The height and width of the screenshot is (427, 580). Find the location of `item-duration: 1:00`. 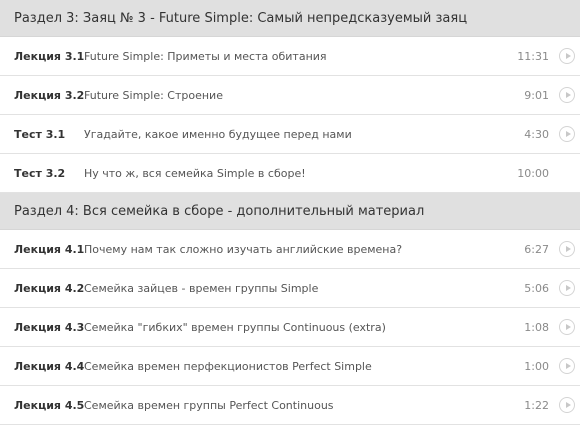

item-duration: 1:00 is located at coordinates (536, 366).